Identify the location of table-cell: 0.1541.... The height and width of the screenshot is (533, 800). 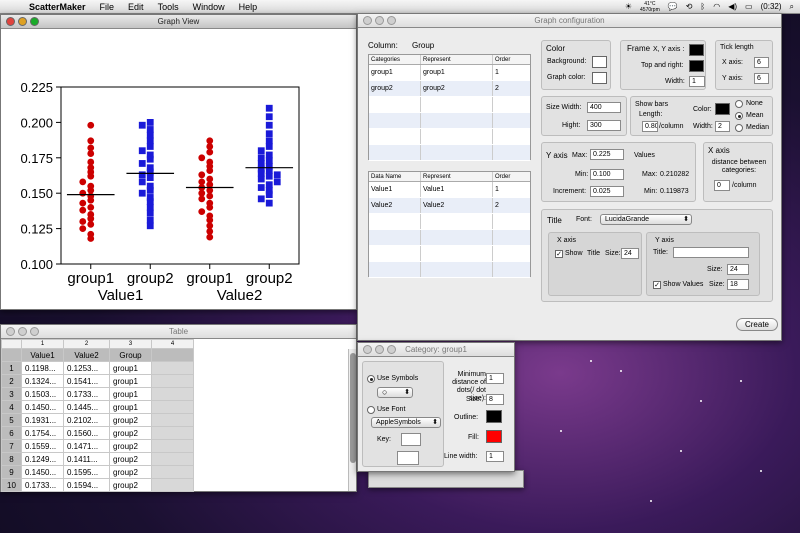
(86, 381).